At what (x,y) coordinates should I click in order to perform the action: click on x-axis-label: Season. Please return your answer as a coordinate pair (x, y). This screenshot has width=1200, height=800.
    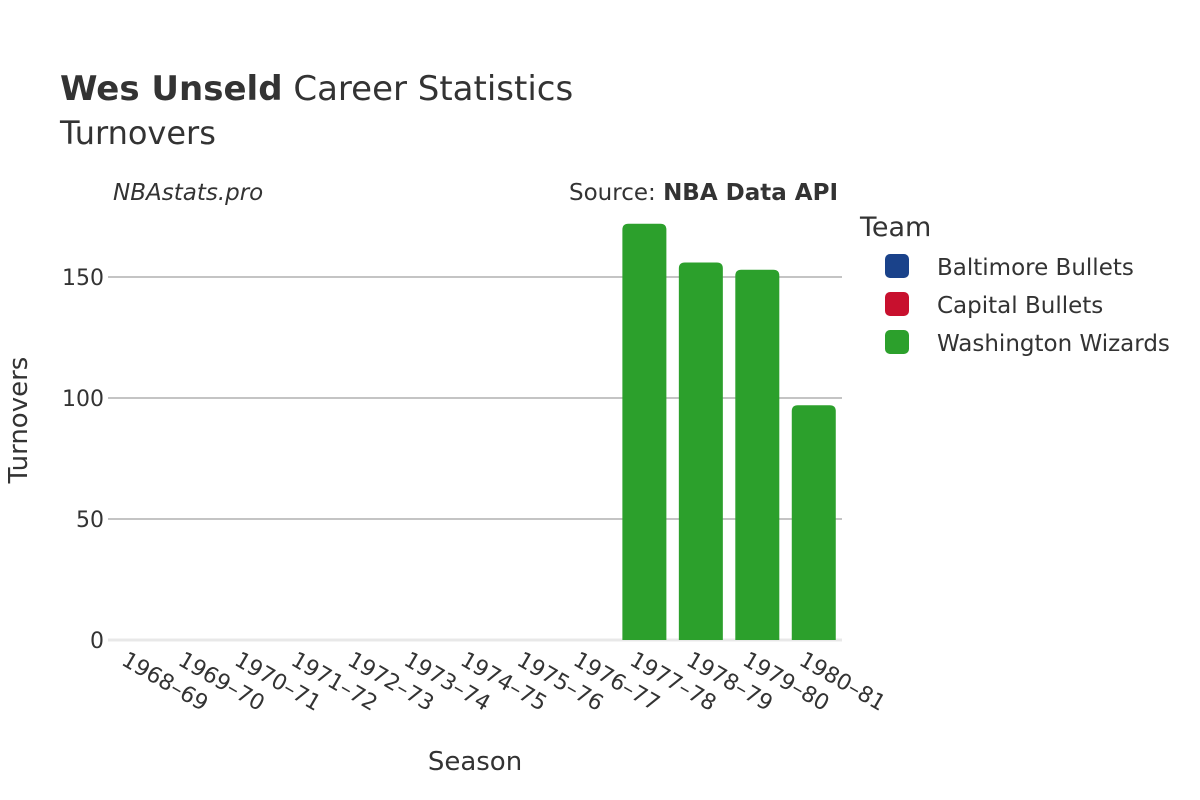
    Looking at the image, I should click on (475, 762).